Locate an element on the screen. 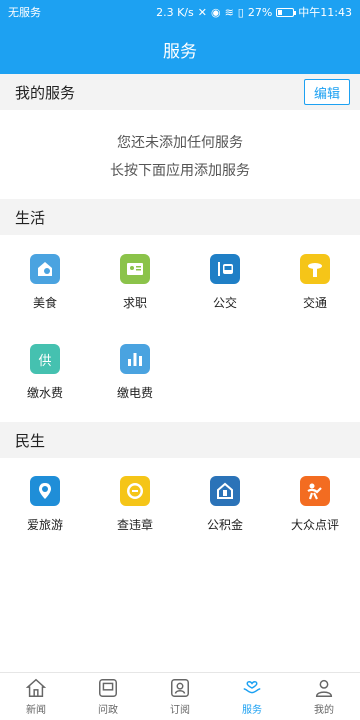  empty-message-line2: 长按下面应用添加服务 is located at coordinates (180, 171).